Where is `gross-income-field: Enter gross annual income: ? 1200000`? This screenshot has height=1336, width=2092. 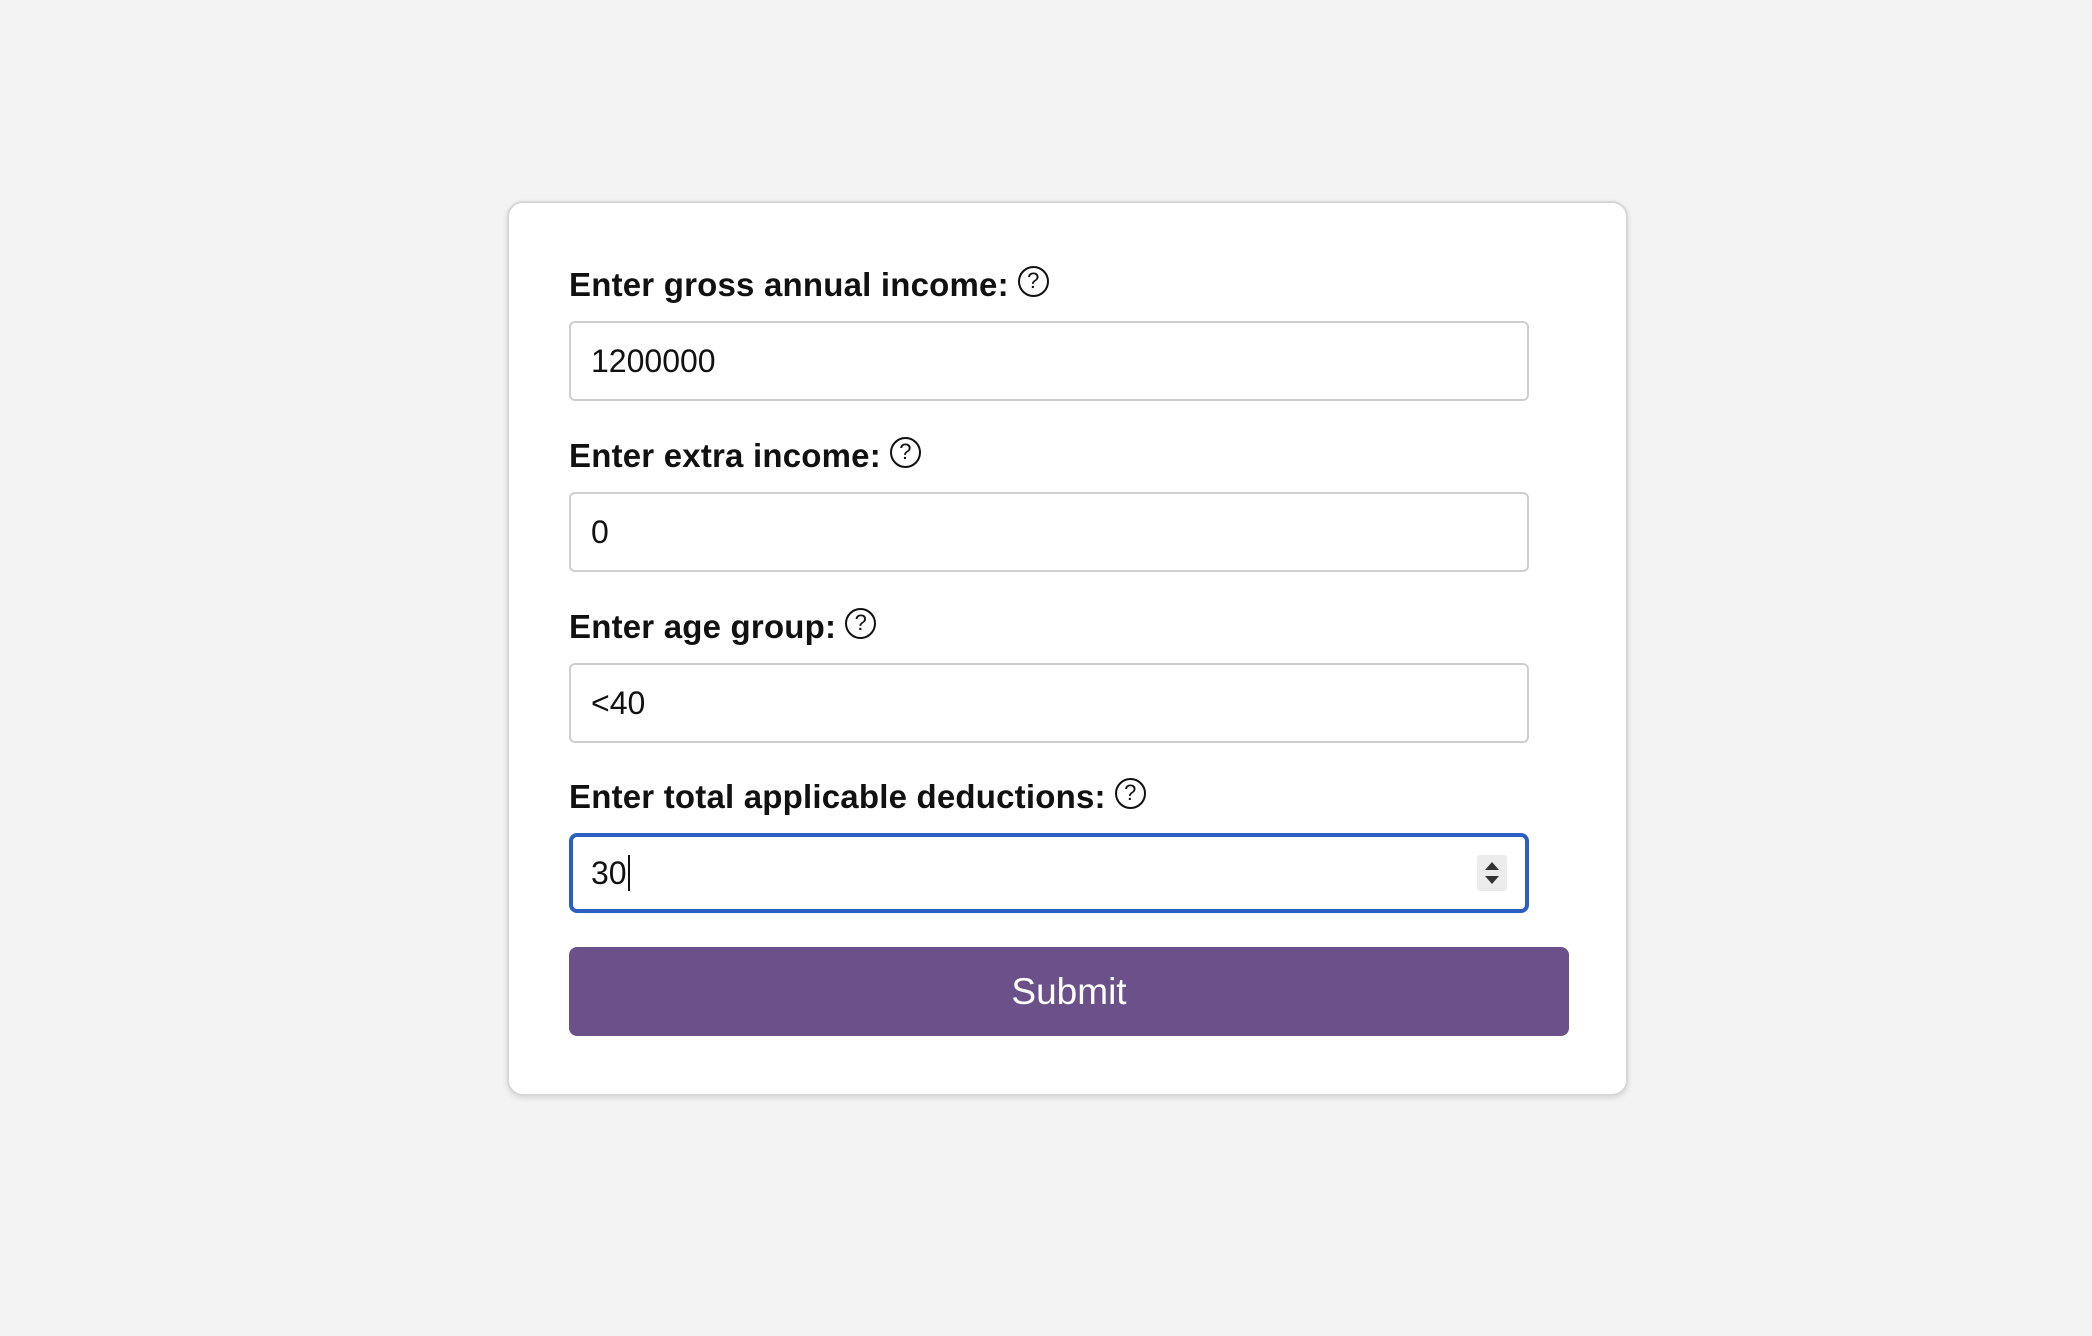 gross-income-field: Enter gross annual income: ? 1200000 is located at coordinates (1049, 332).